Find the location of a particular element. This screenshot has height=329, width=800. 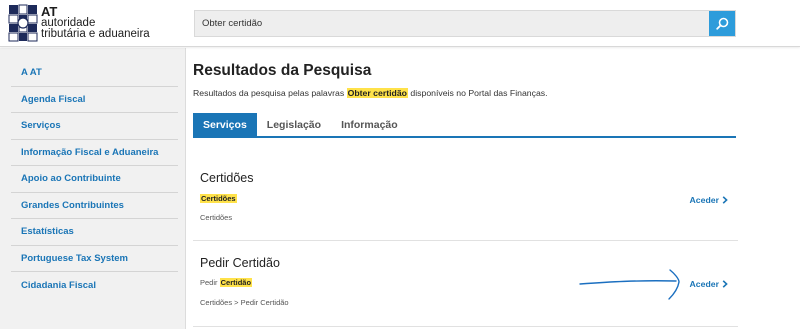

result-path: Certidões > Pedir Certidão is located at coordinates (244, 302).